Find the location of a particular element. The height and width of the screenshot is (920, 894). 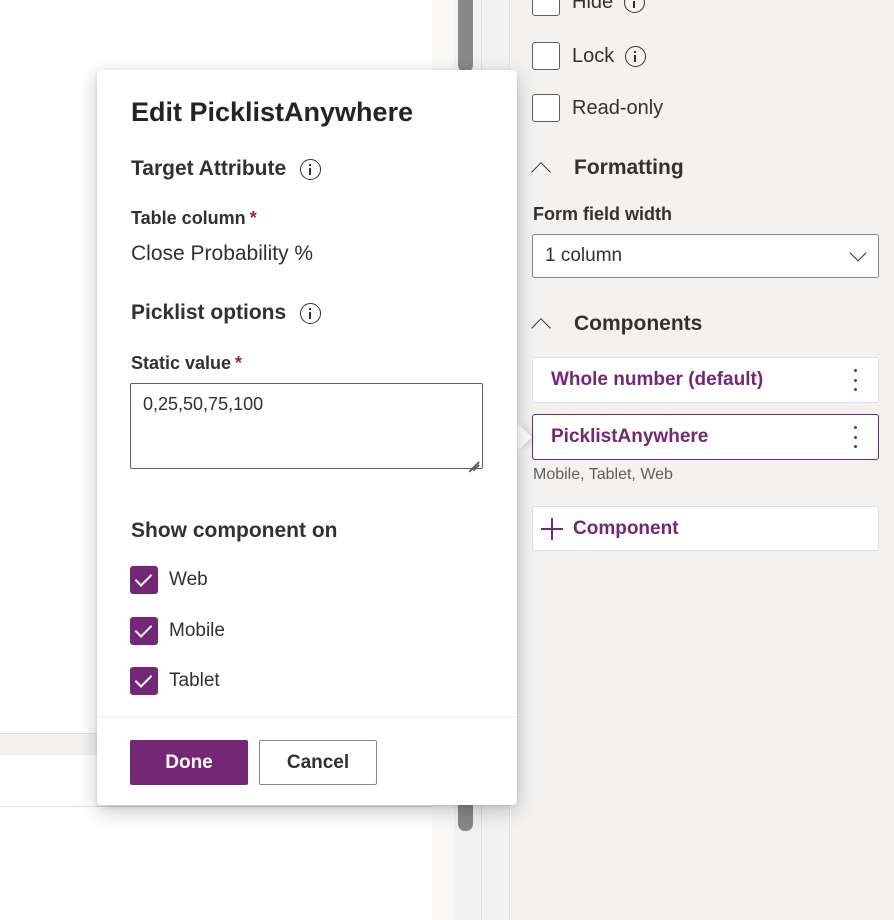

show-component-on-title: Show component on is located at coordinates (234, 530).